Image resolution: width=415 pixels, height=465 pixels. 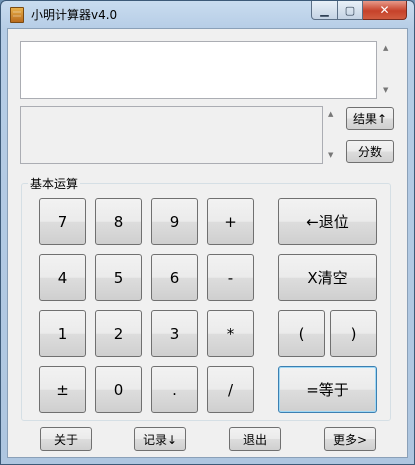 I want to click on expression-input, so click(x=198, y=70).